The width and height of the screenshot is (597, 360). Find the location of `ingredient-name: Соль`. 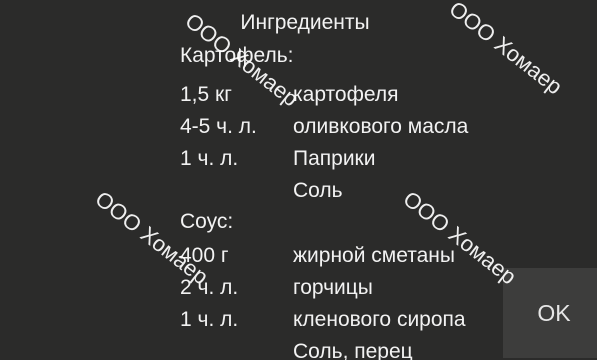

ingredient-name: Соль is located at coordinates (318, 190).